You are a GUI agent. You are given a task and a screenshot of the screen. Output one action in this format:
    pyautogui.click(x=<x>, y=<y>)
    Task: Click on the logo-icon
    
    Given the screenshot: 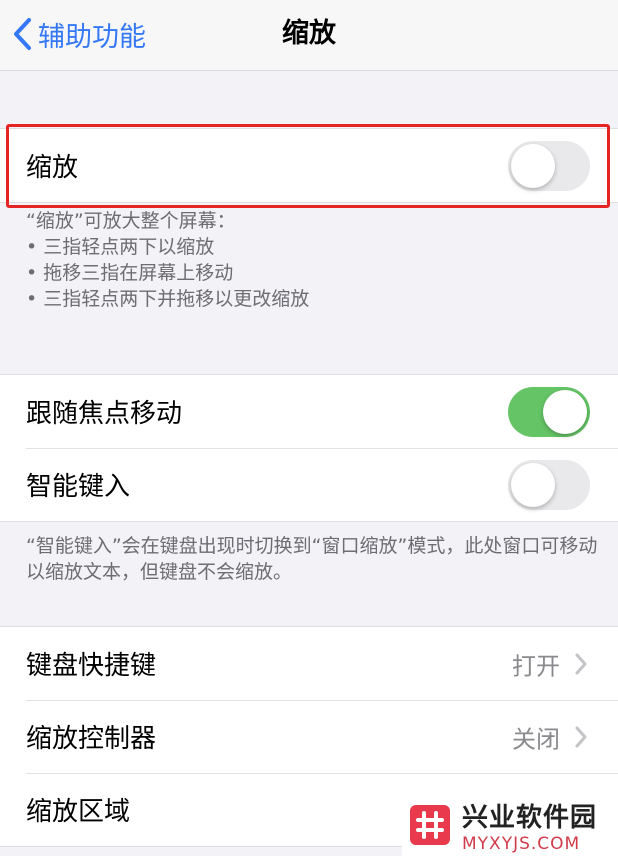 What is the action you would take?
    pyautogui.click(x=430, y=825)
    